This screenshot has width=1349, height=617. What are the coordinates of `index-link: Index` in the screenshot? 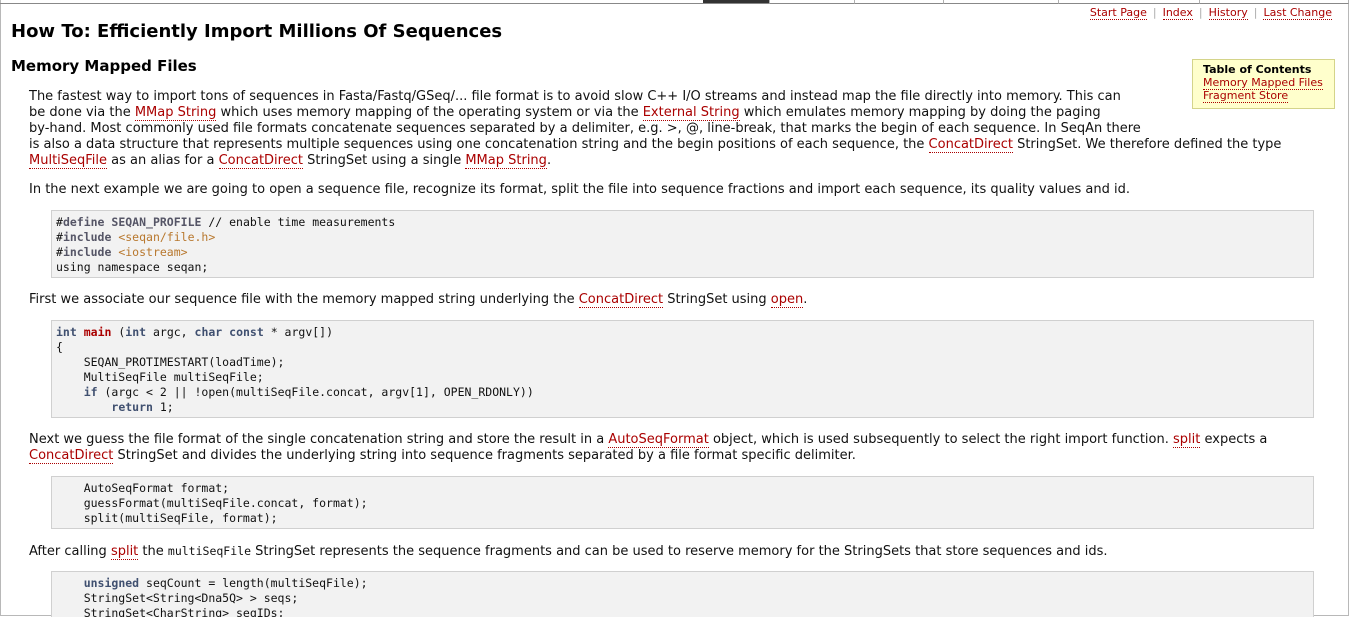 It's located at (1177, 13).